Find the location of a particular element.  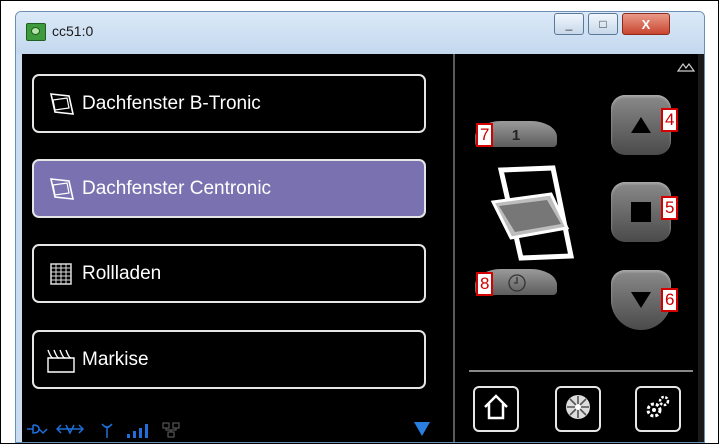

settings-button is located at coordinates (658, 409).